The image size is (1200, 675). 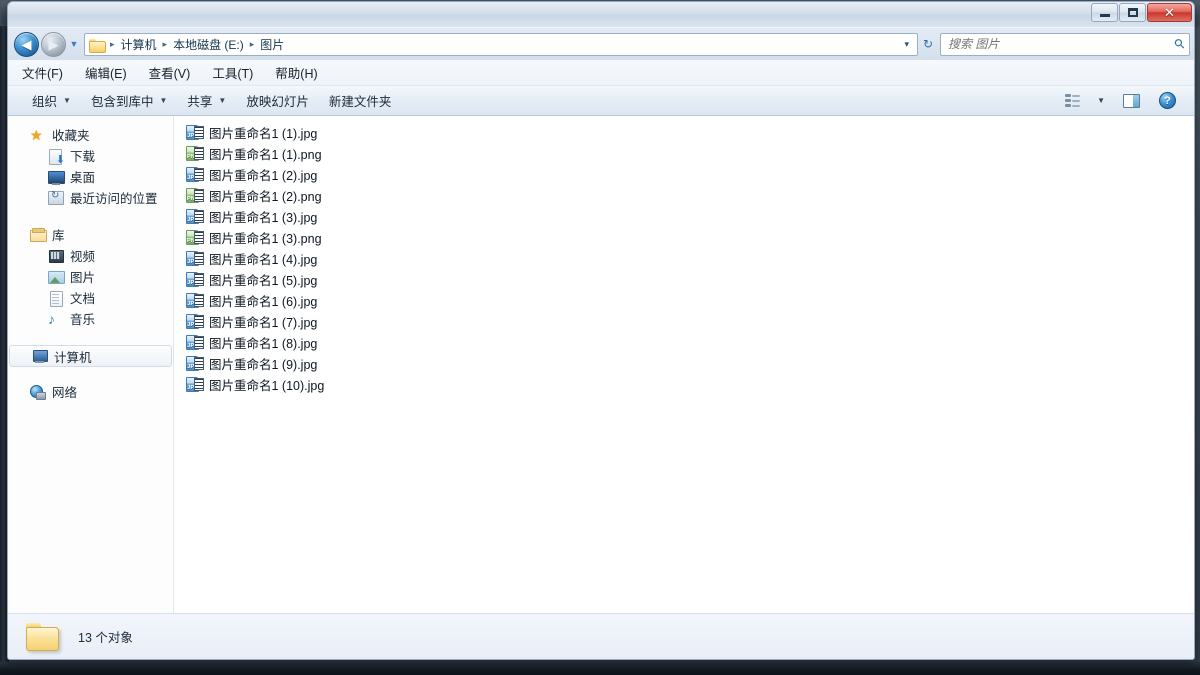 I want to click on sidebar-label-network: 网络, so click(x=65, y=393).